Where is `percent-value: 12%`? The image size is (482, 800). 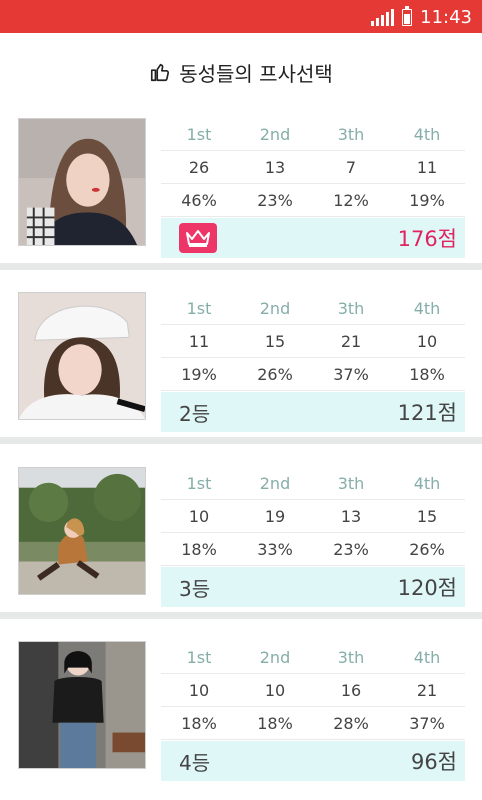 percent-value: 12% is located at coordinates (351, 200).